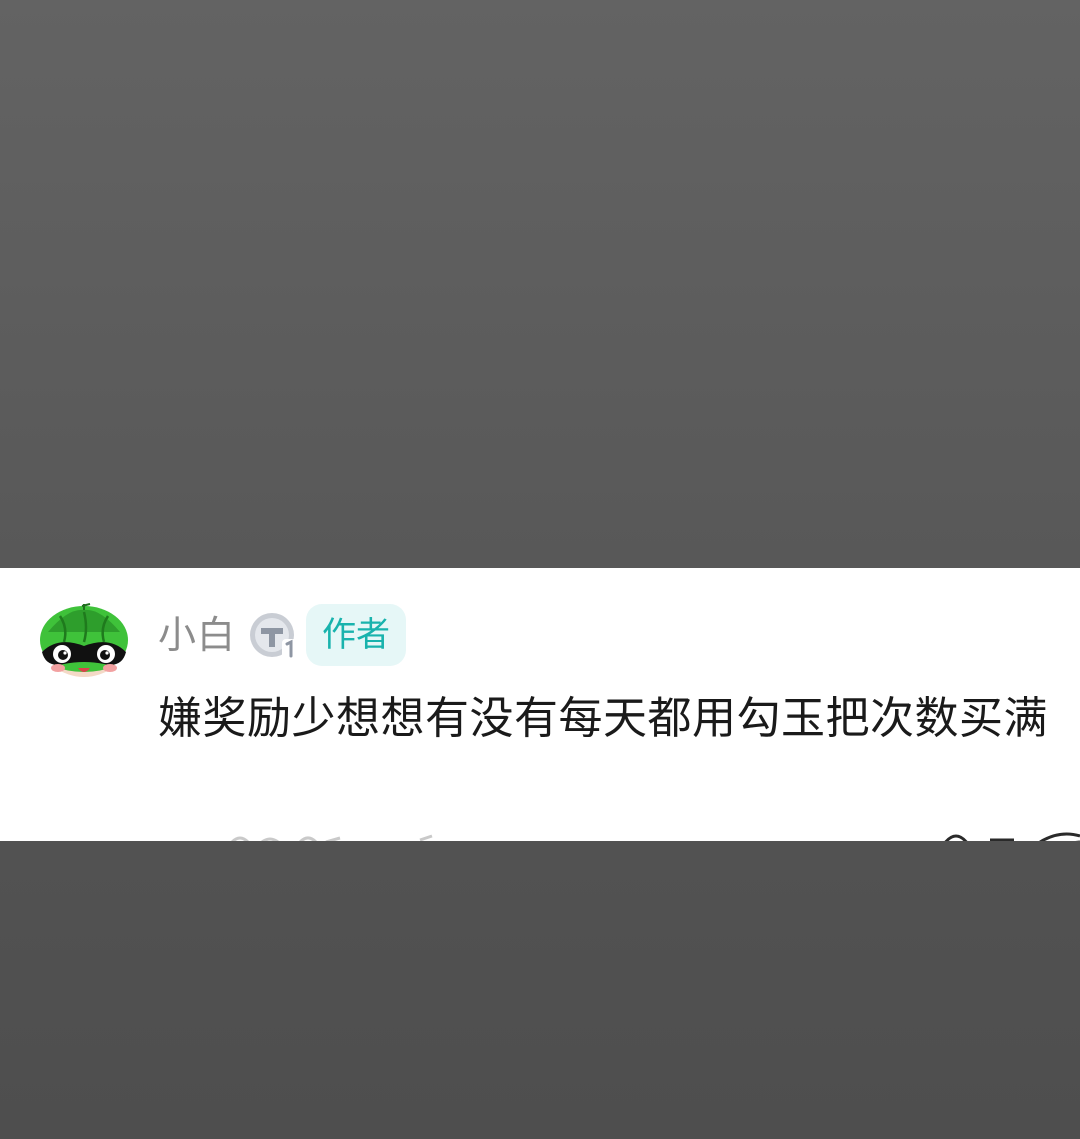 The width and height of the screenshot is (1080, 1139). I want to click on comment-header: 小白 作者, so click(282, 635).